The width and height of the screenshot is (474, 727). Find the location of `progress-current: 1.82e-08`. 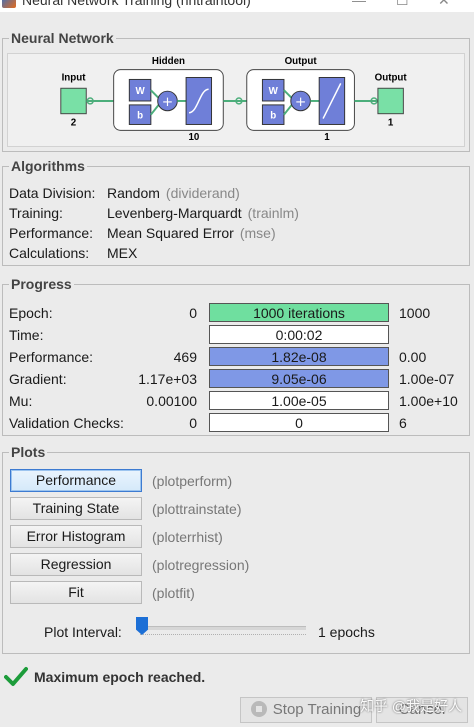

progress-current: 1.82e-08 is located at coordinates (299, 357).